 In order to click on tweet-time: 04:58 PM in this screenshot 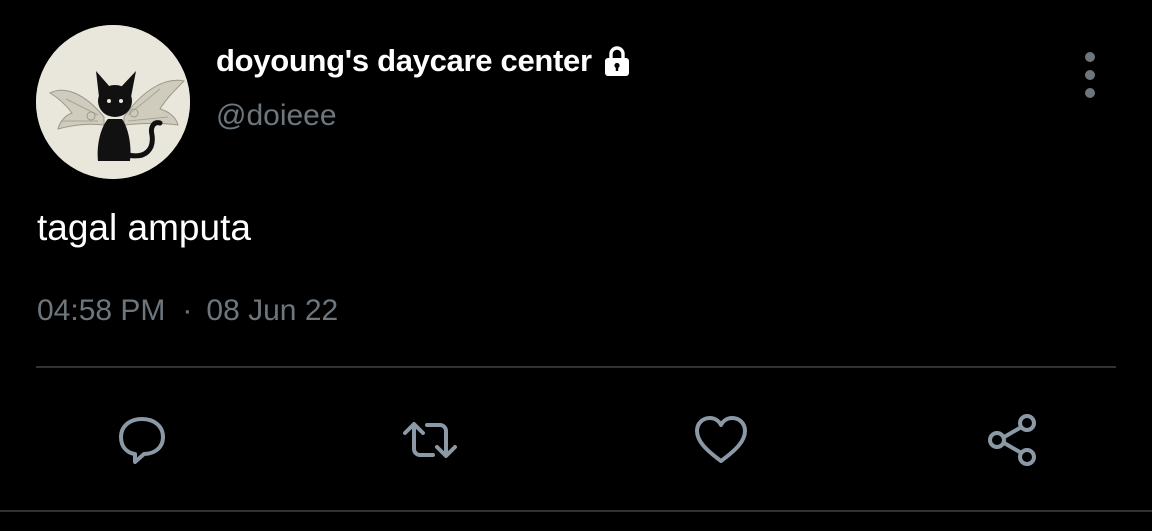, I will do `click(101, 310)`.